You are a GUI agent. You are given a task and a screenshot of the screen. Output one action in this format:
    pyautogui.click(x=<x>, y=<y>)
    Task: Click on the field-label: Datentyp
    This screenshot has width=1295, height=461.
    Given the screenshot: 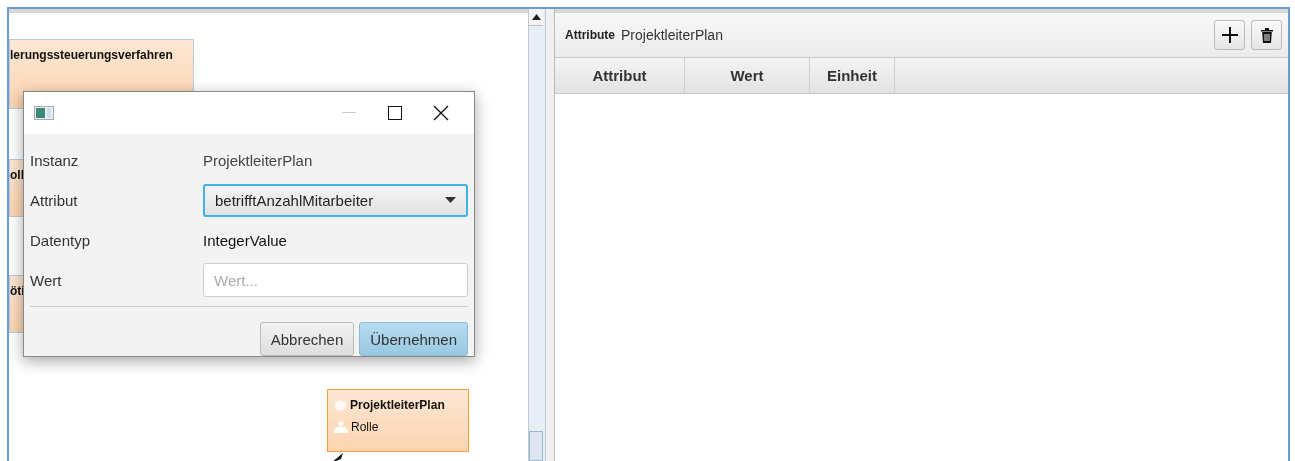 What is the action you would take?
    pyautogui.click(x=61, y=240)
    